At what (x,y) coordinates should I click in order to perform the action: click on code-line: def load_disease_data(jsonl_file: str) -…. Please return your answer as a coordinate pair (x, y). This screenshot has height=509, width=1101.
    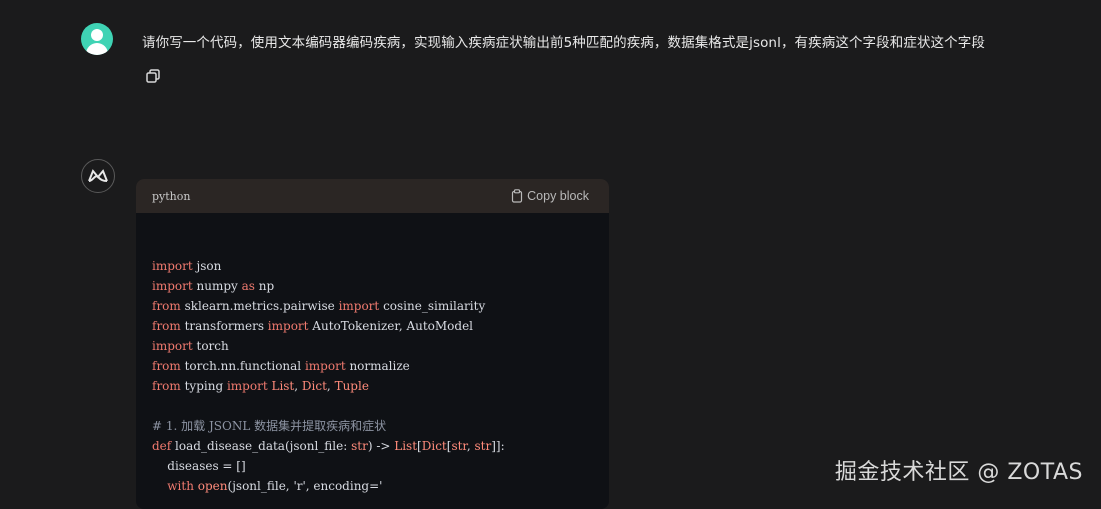
    Looking at the image, I should click on (380, 446).